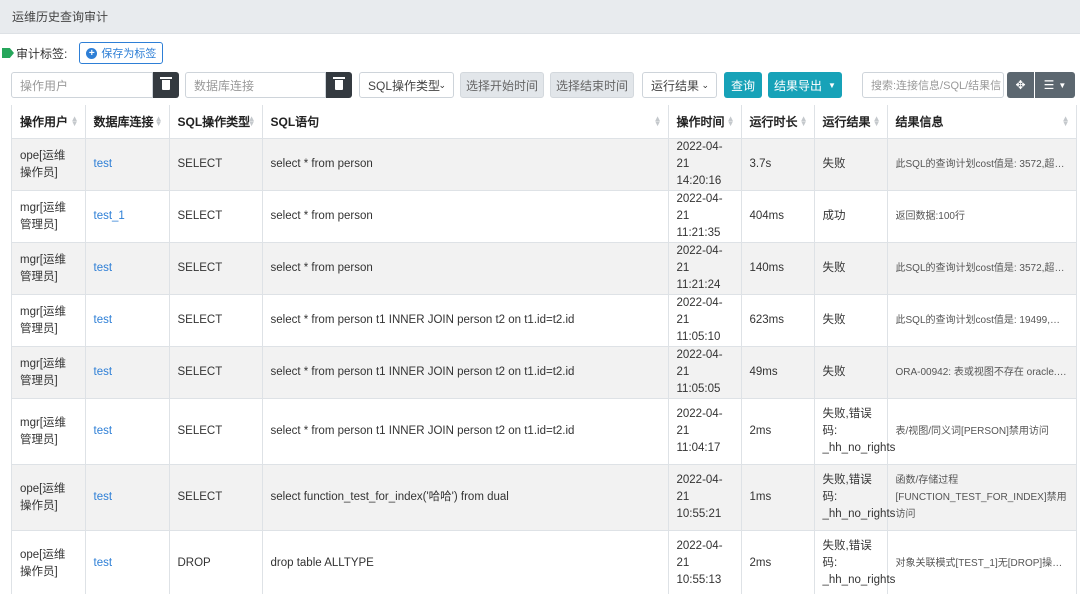 The height and width of the screenshot is (594, 1080). Describe the element at coordinates (60, 17) in the screenshot. I see `page-title: 运维历史查询审计` at that location.